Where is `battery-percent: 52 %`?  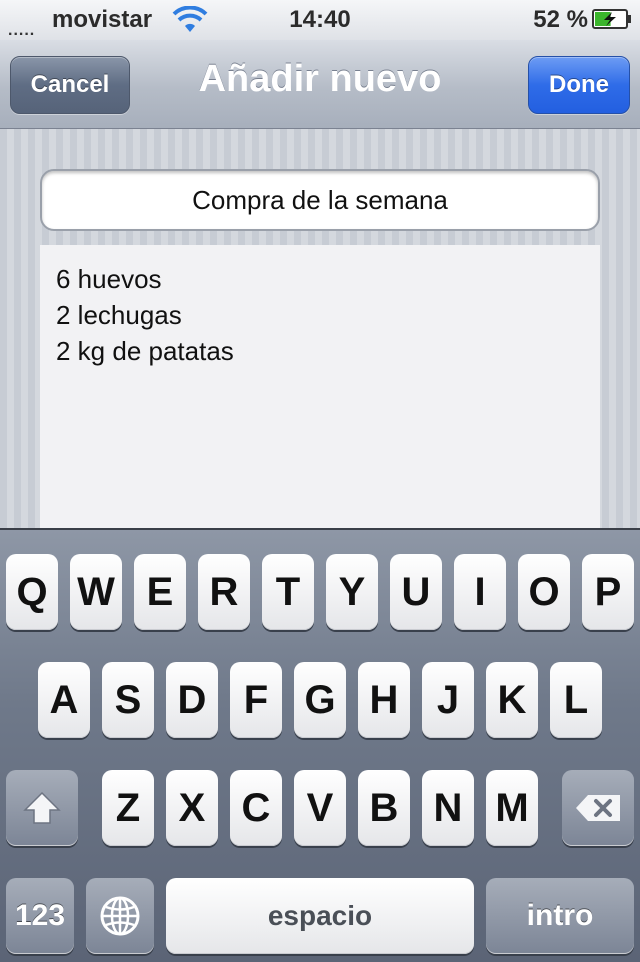 battery-percent: 52 % is located at coordinates (560, 19).